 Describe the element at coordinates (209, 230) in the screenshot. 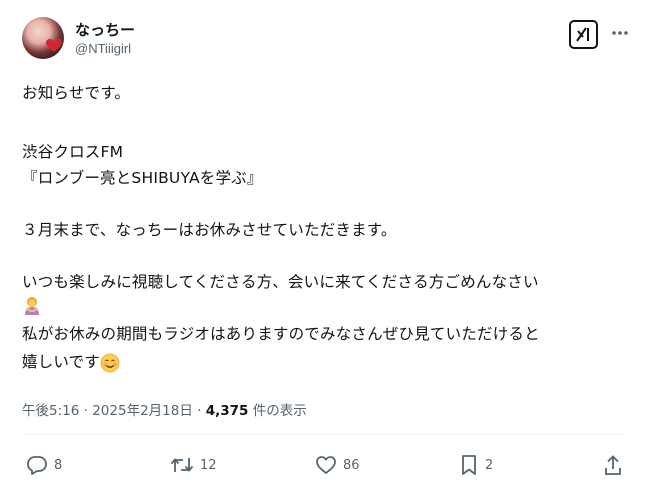

I see `post-text-line: ３月末まで、なっちーはお休みさせていただきます。` at that location.